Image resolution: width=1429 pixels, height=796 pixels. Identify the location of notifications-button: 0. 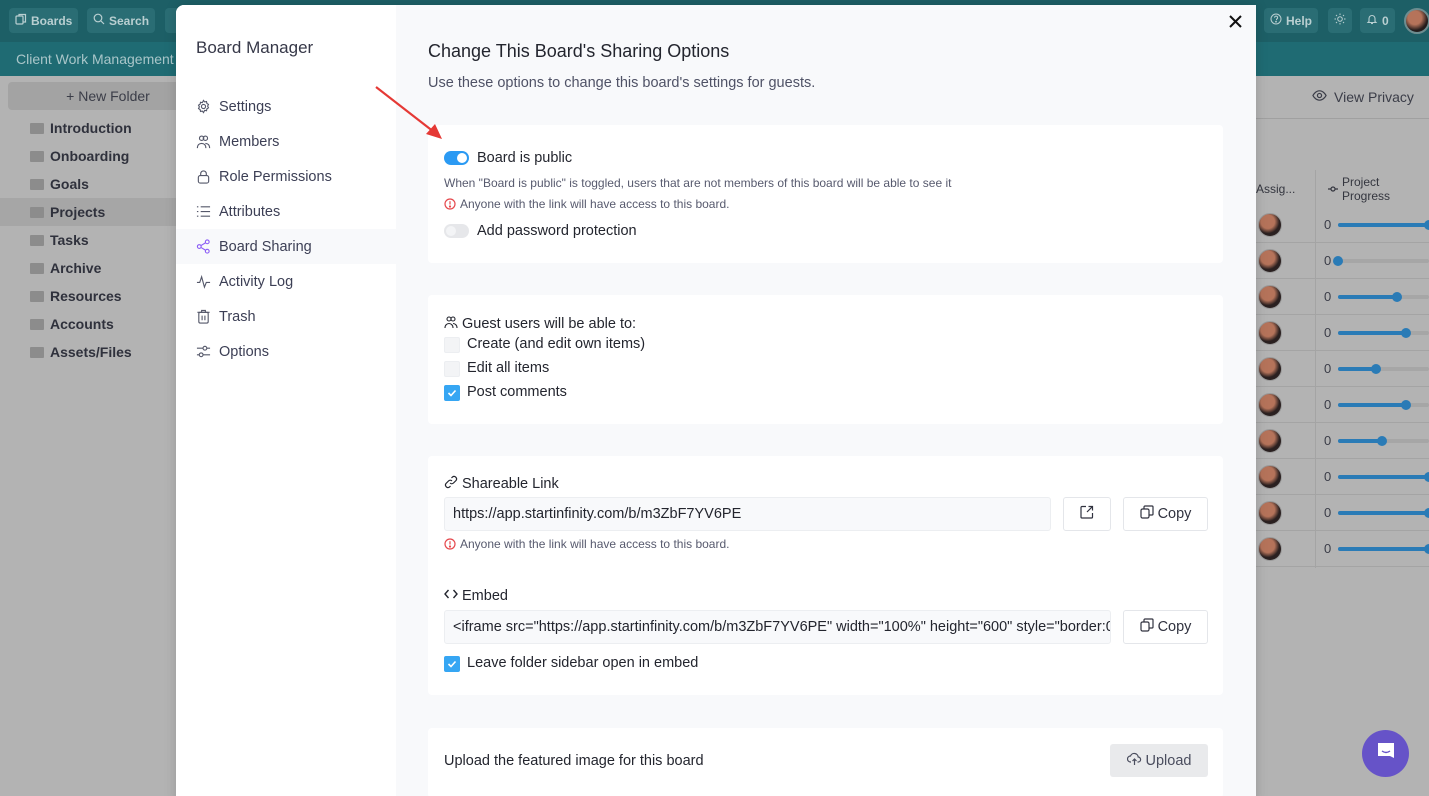
(1377, 20).